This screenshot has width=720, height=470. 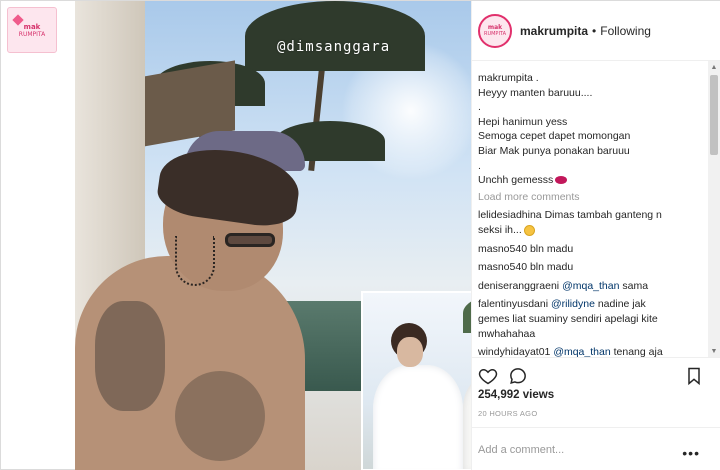 I want to click on scroll-down-icon: ▼, so click(x=714, y=351).